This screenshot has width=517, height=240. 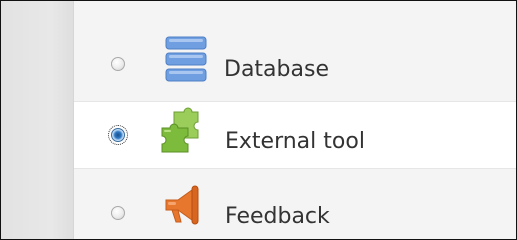 I want to click on puzzle-piece-icon, so click(x=181, y=131).